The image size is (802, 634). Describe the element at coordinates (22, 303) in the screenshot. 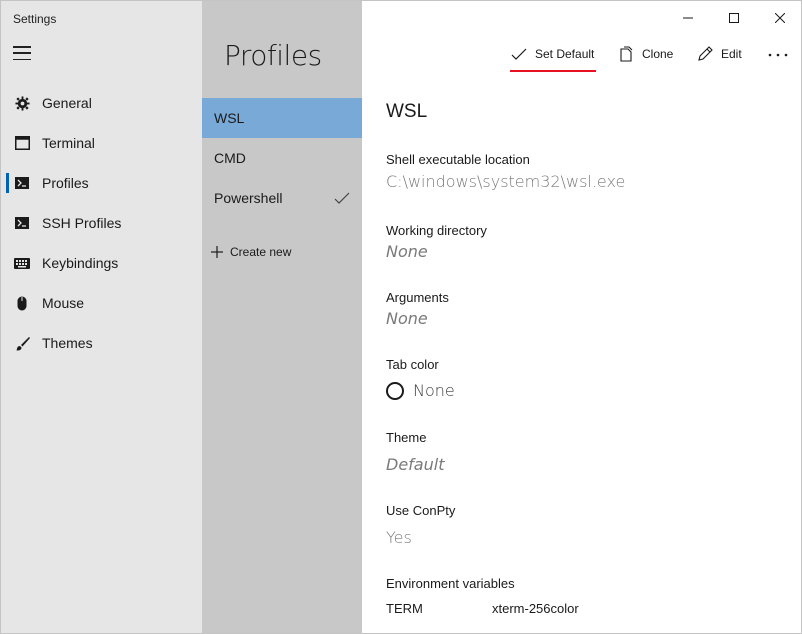

I see `mouse-icon` at that location.